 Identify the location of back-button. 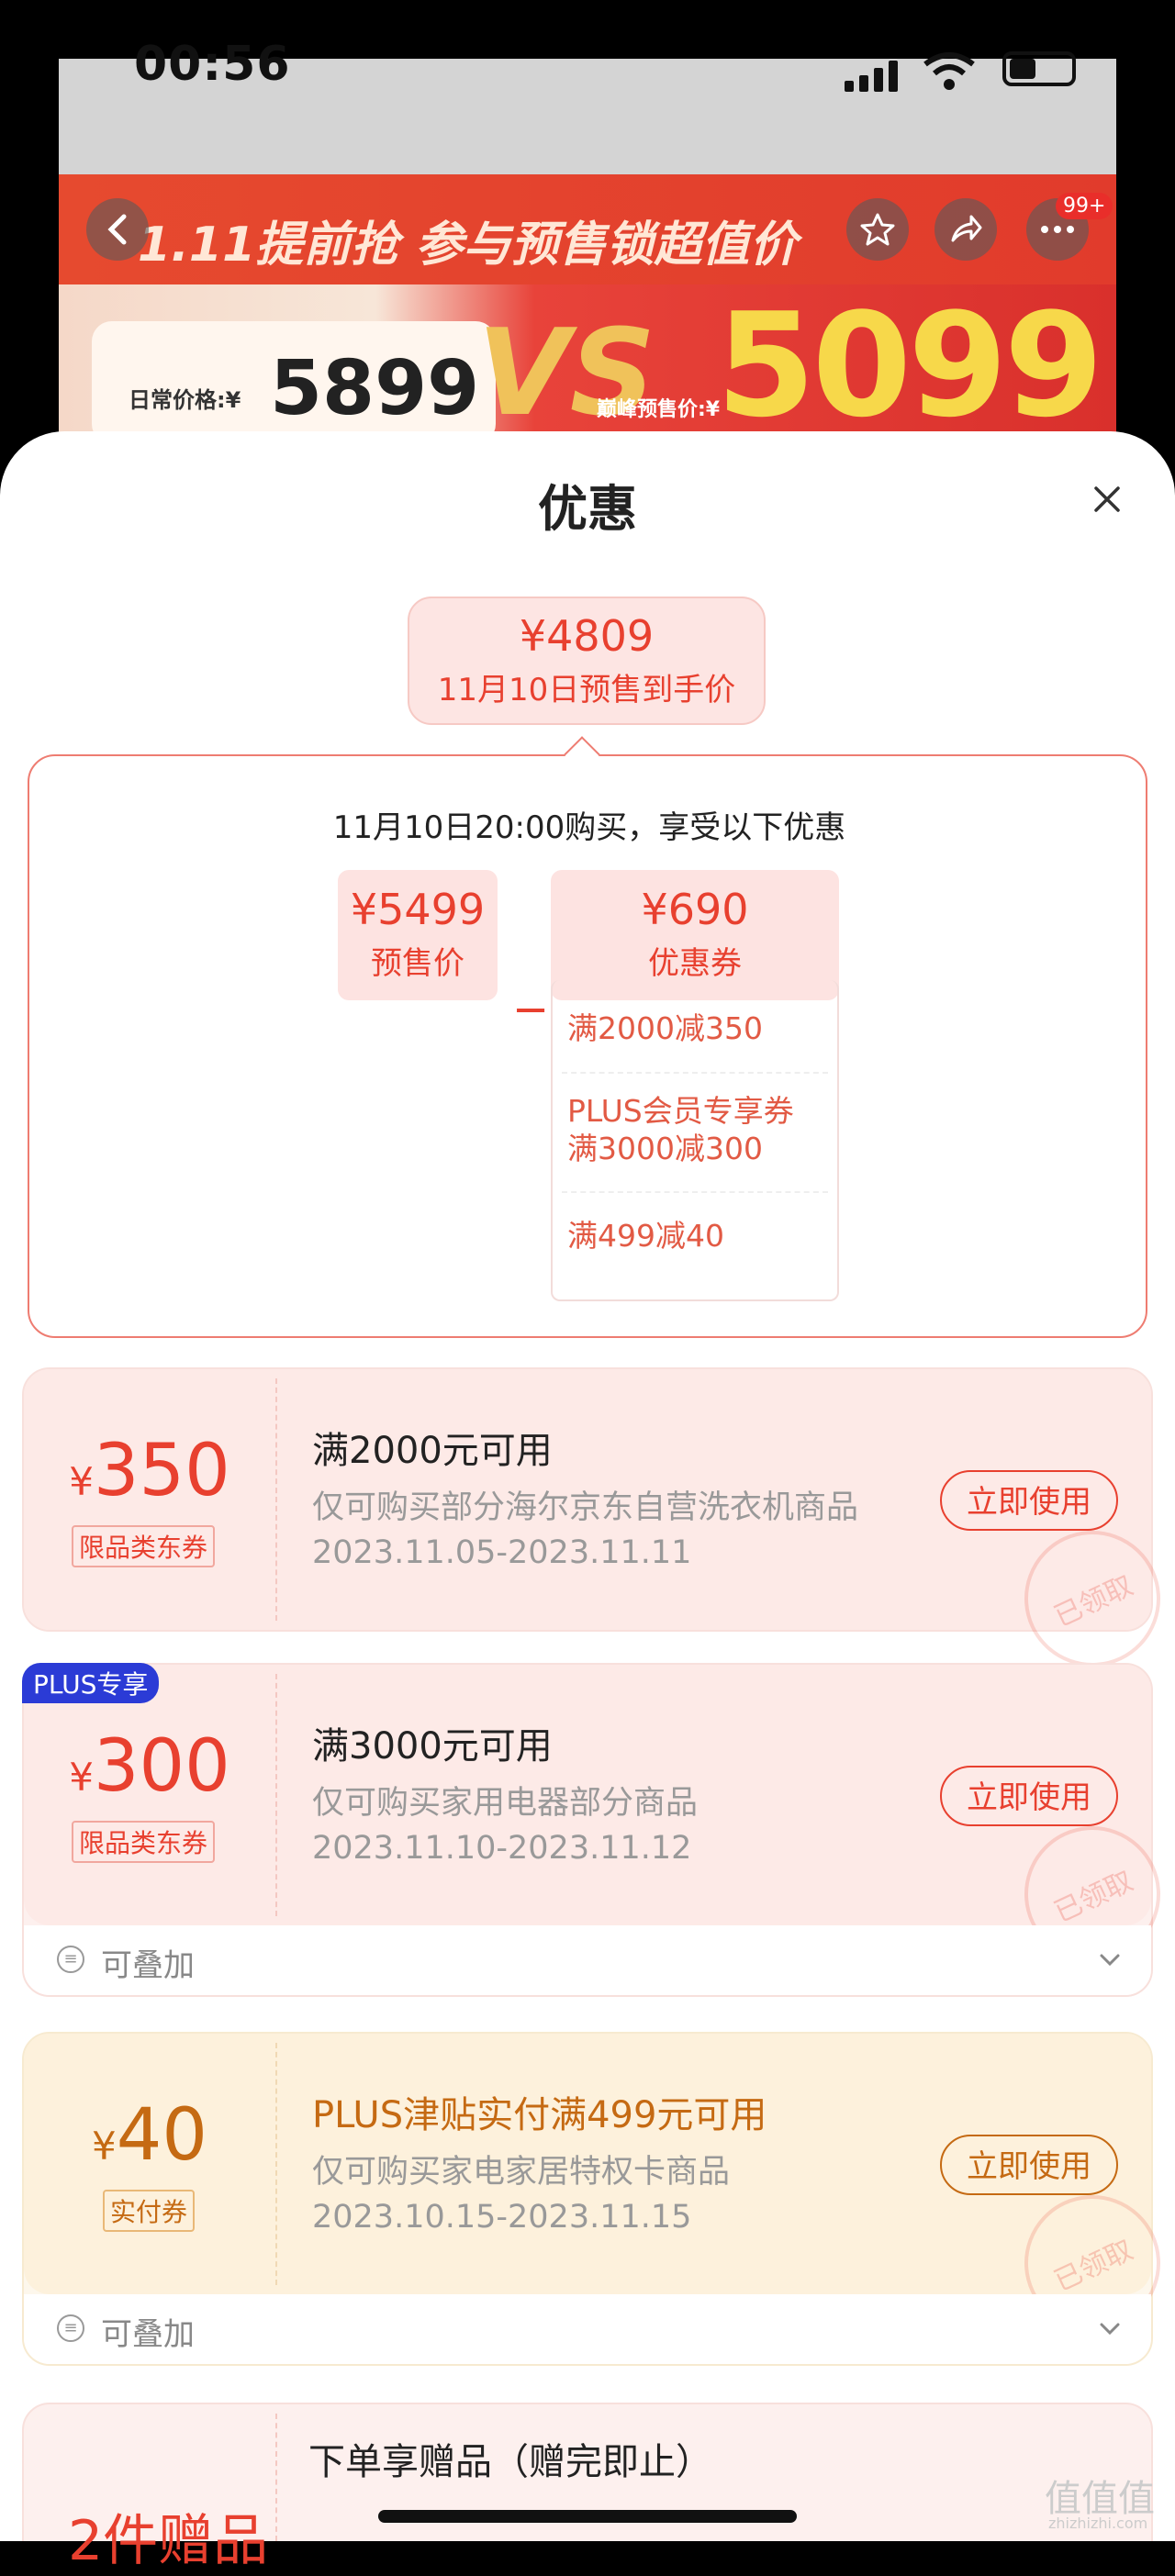
(117, 229).